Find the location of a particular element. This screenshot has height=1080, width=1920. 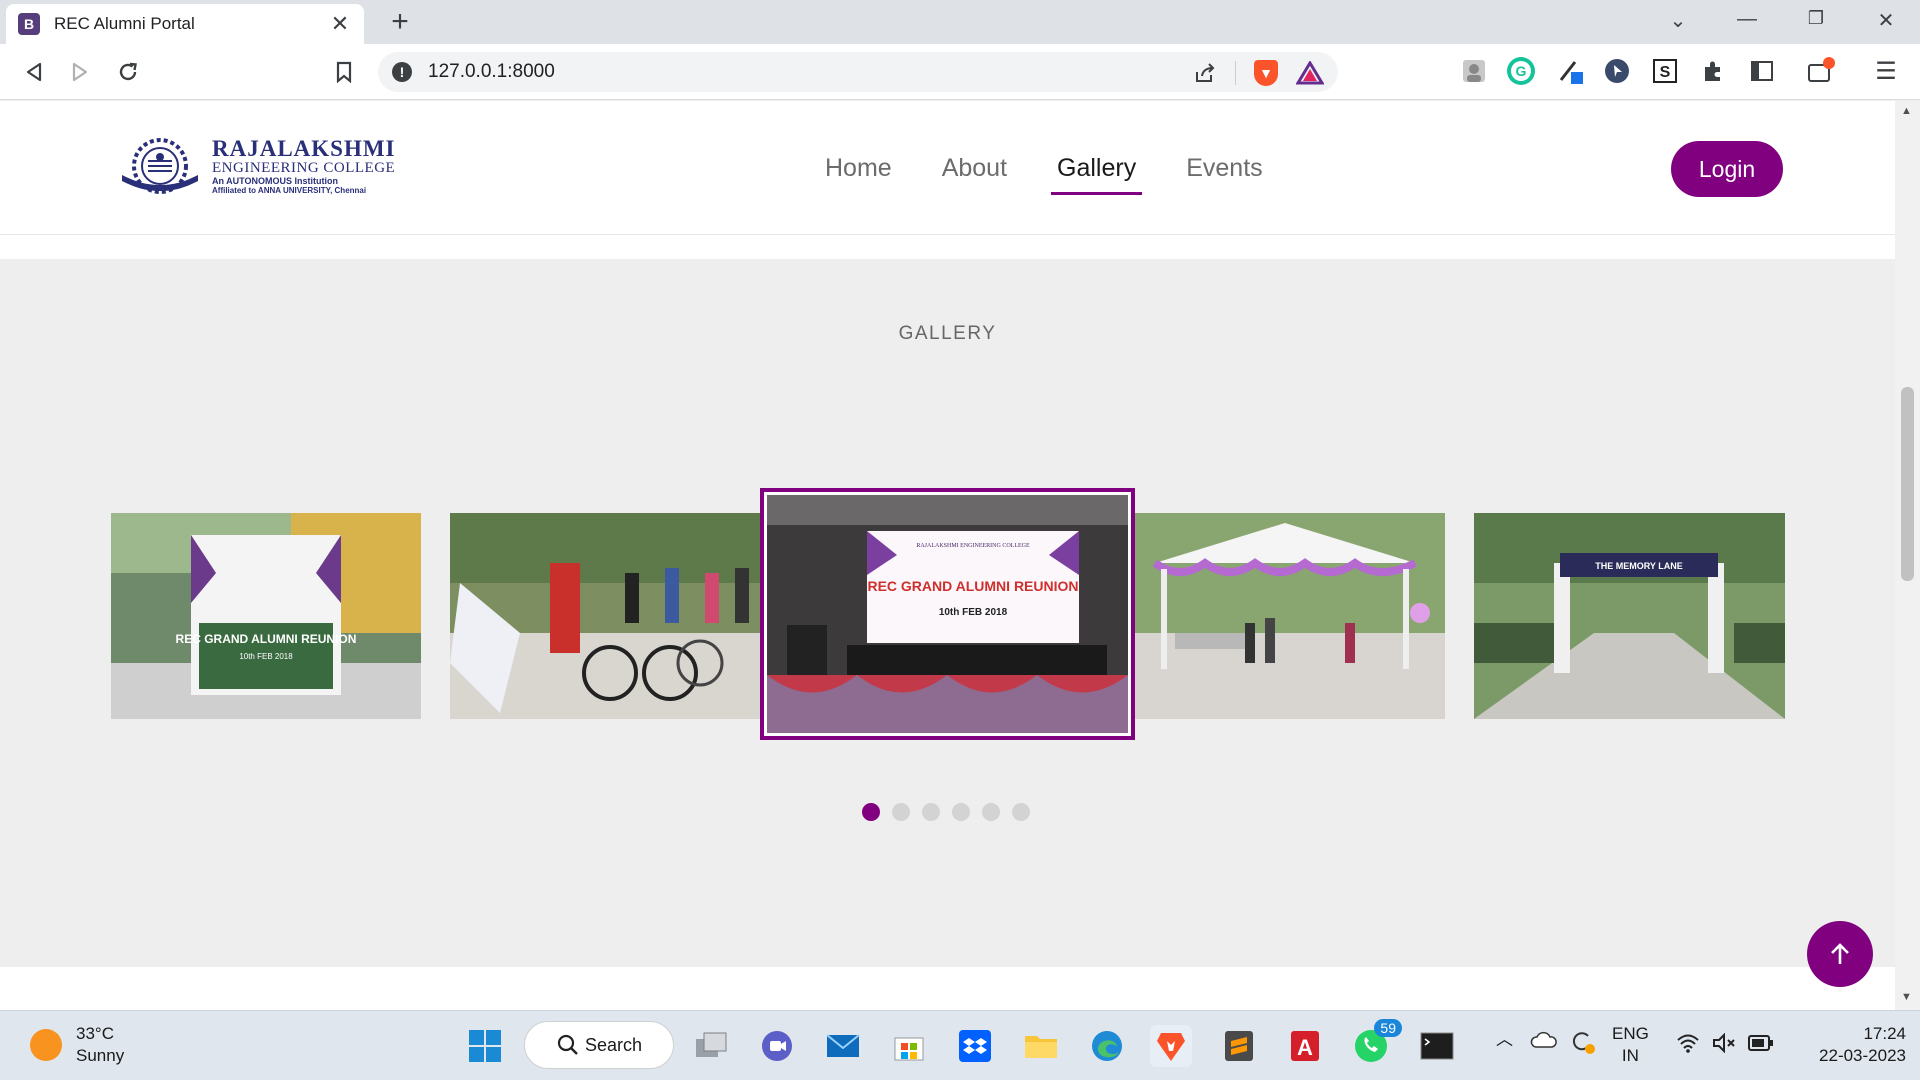

taskbar-search: Search is located at coordinates (599, 1045).